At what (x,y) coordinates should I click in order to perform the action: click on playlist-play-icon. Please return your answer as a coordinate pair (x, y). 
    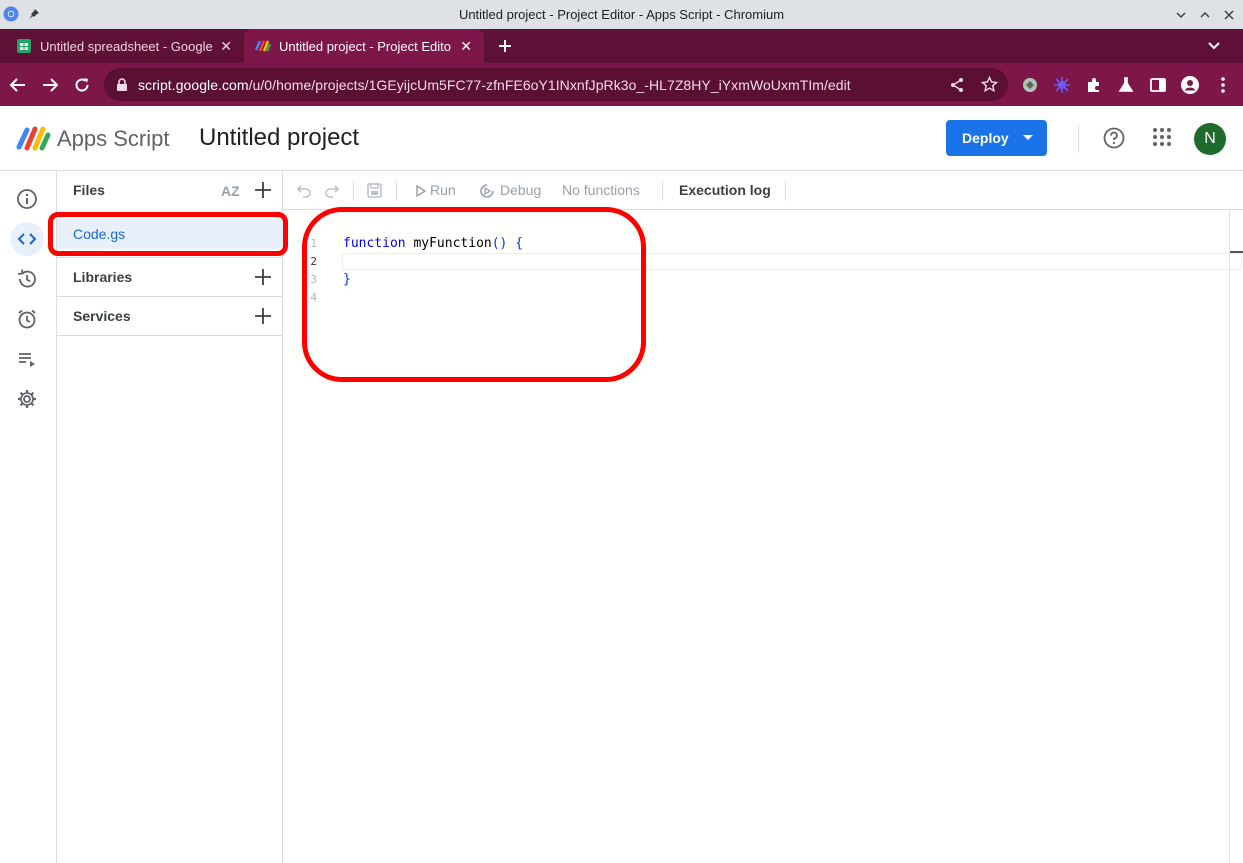
    Looking at the image, I should click on (27, 360).